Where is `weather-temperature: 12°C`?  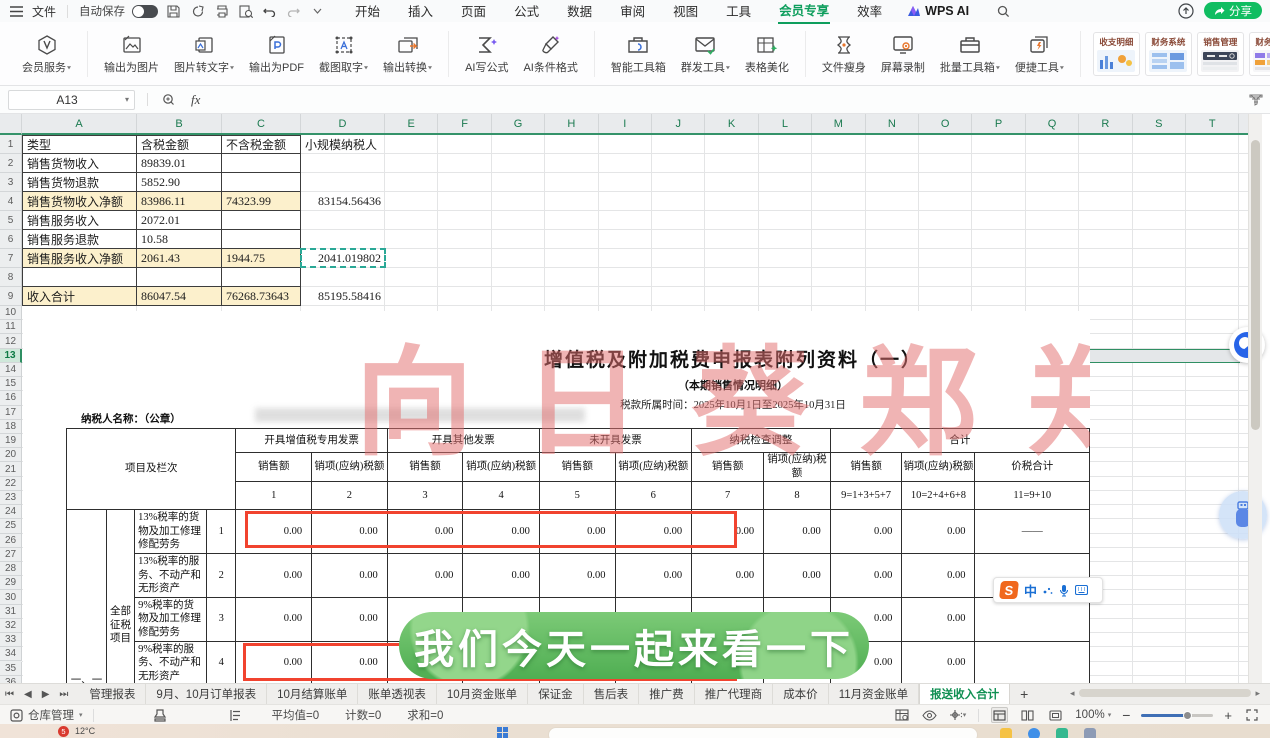
weather-temperature: 12°C is located at coordinates (85, 731).